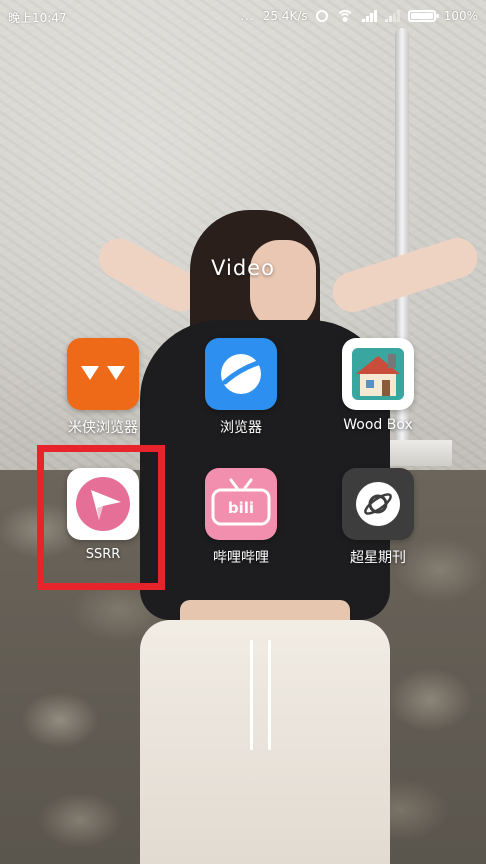 The image size is (486, 864). I want to click on battery-icon, so click(423, 16).